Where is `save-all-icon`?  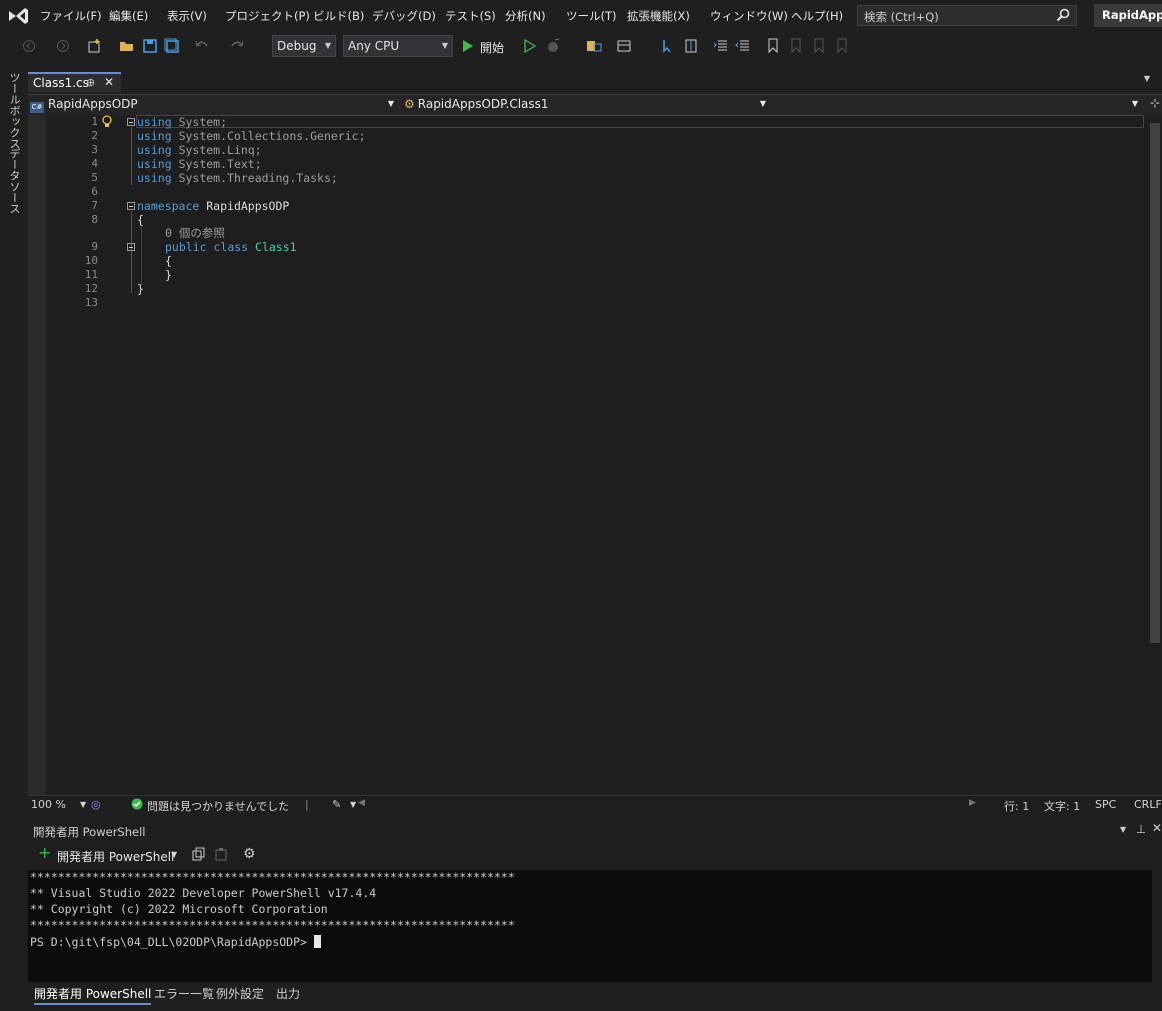
save-all-icon is located at coordinates (172, 46).